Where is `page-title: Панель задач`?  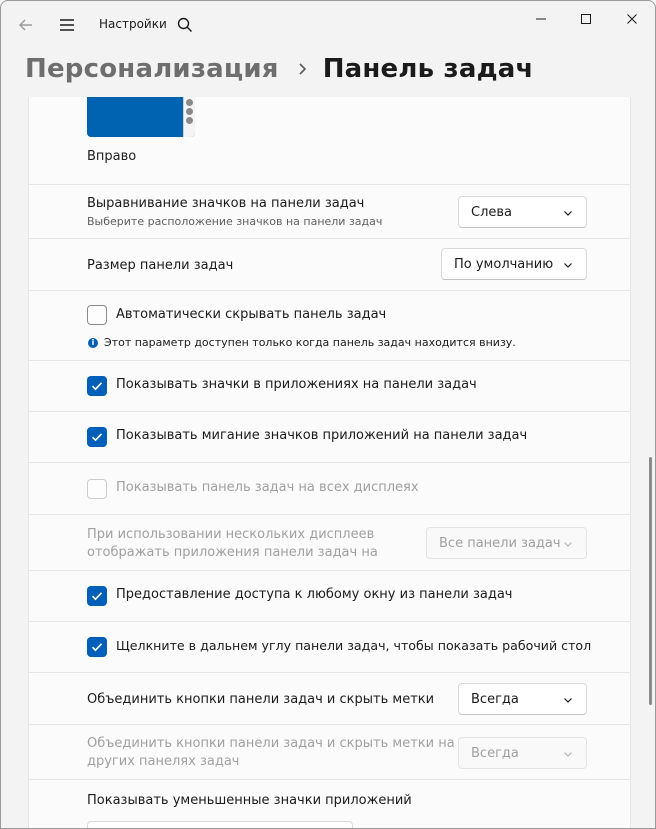 page-title: Панель задач is located at coordinates (428, 69).